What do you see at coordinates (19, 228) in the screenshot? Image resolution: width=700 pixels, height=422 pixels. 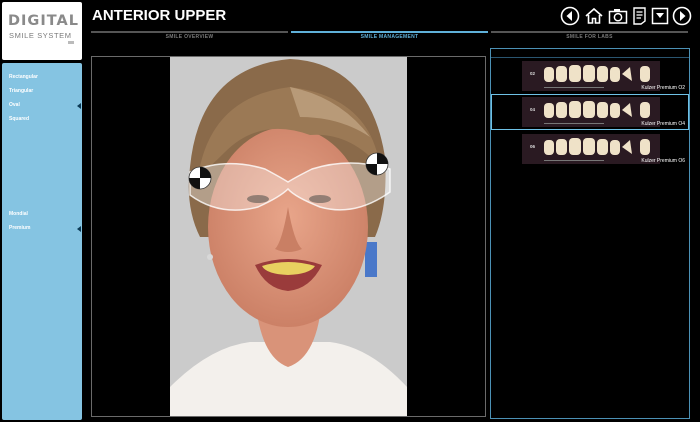 I see `sidebar-item-premium: Premium` at bounding box center [19, 228].